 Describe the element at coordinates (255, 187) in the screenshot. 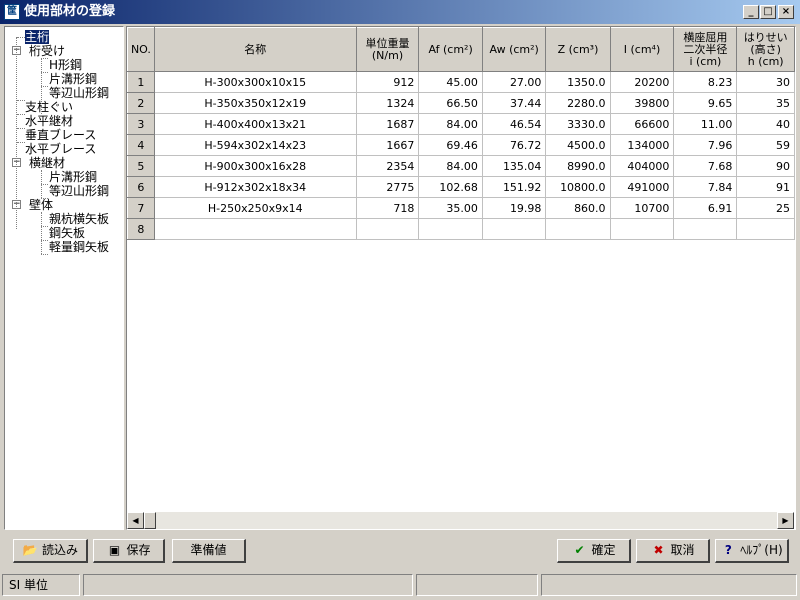

I see `table-cell: H-912x302x18x34` at that location.